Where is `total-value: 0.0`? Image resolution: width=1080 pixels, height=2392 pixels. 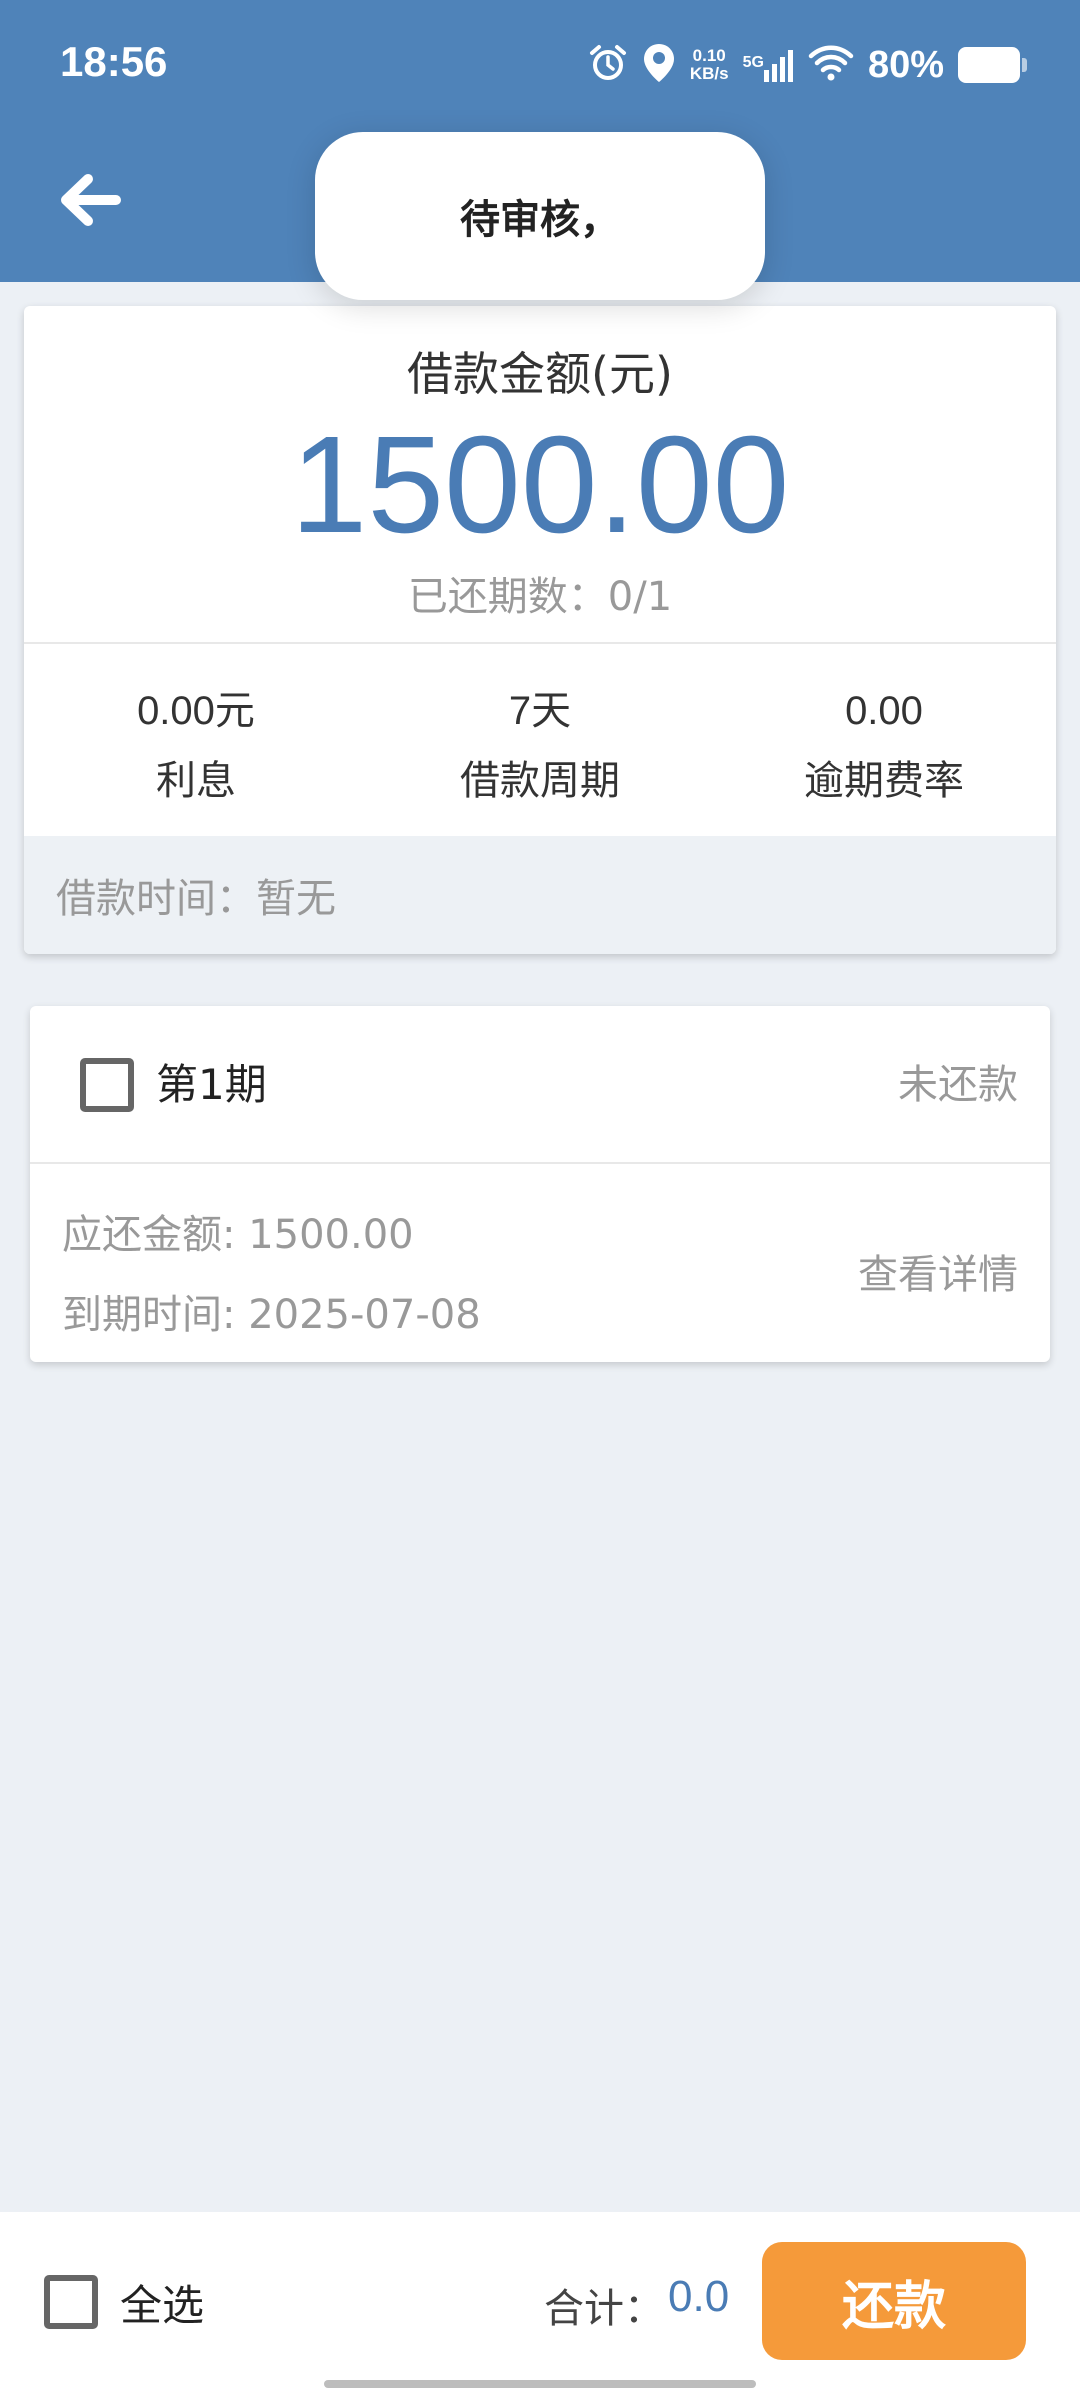 total-value: 0.0 is located at coordinates (699, 2296).